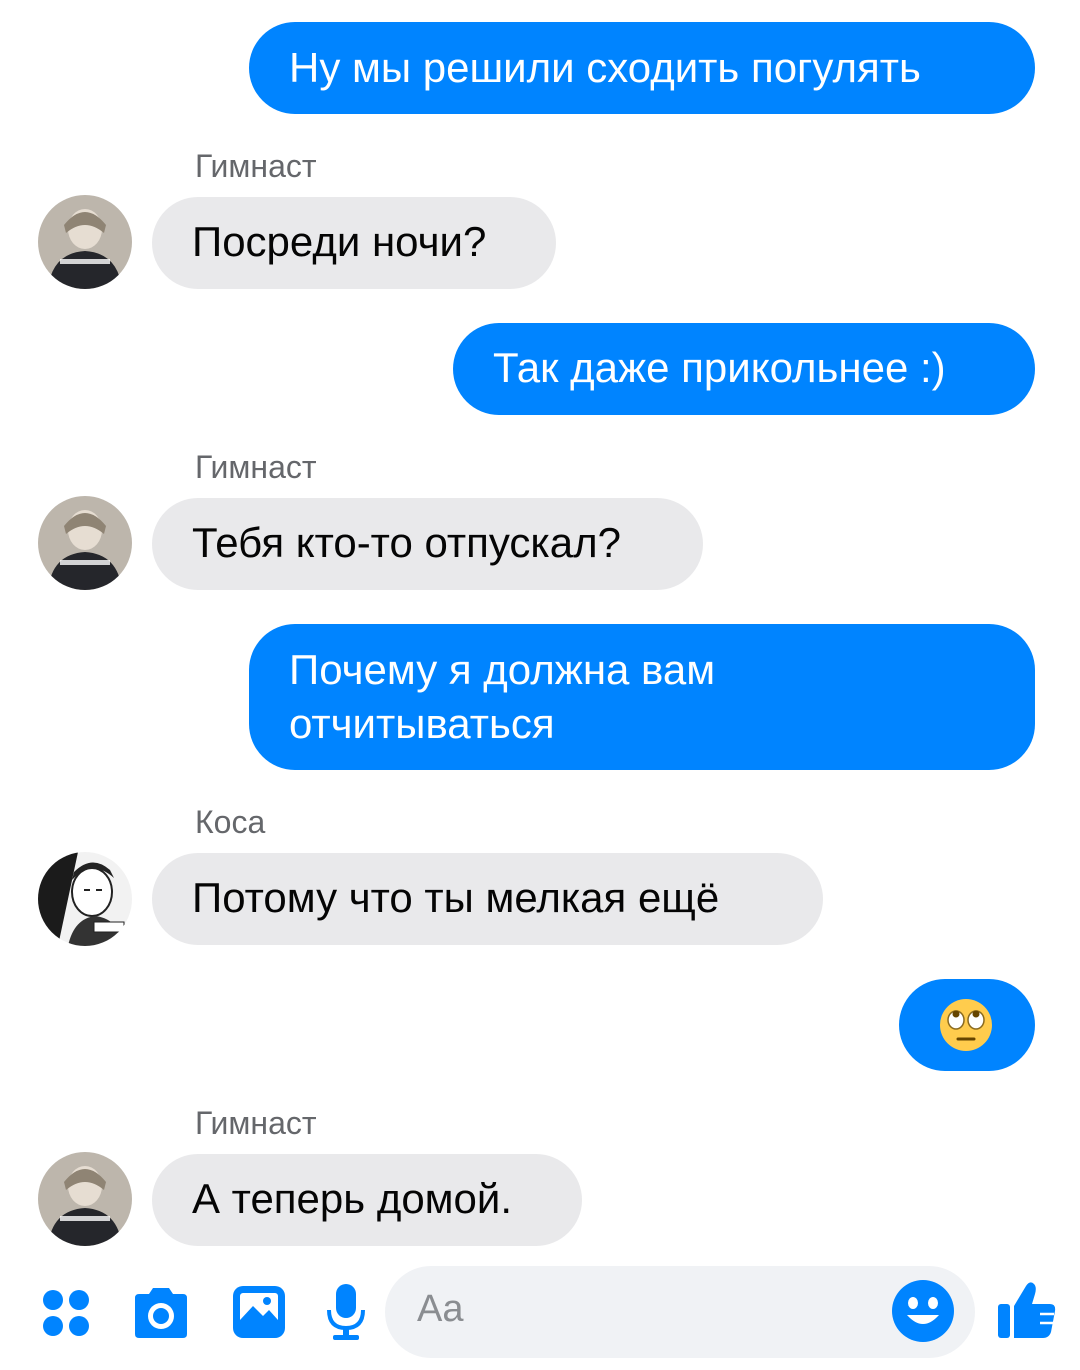 Image resolution: width=1080 pixels, height=1370 pixels. I want to click on eye-roll-emoji-icon: 🙄, so click(966, 1025).